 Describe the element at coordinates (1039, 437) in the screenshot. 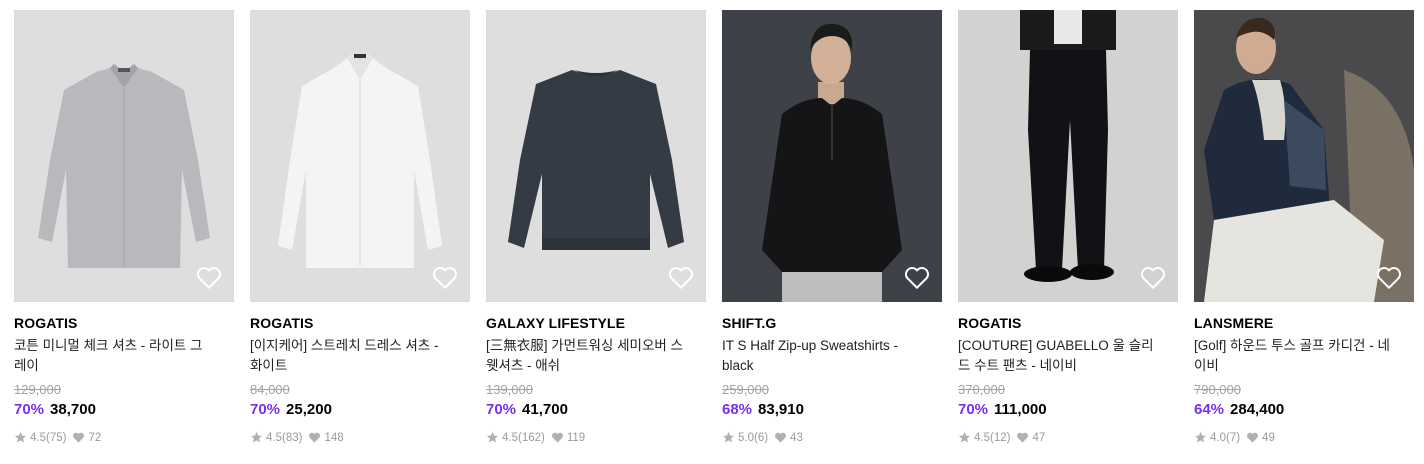

I see `like-count: 47` at that location.